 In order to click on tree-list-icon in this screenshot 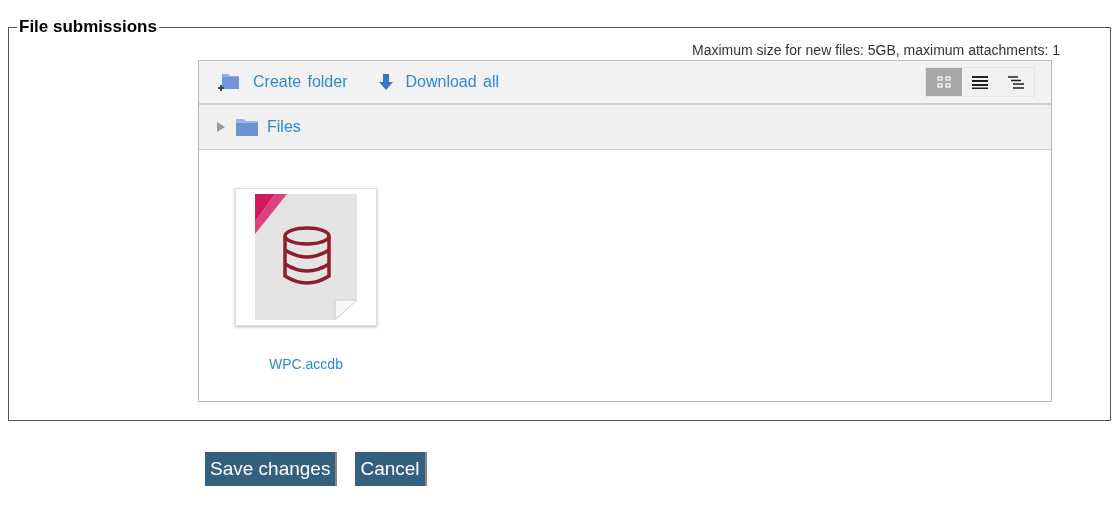, I will do `click(1016, 82)`.